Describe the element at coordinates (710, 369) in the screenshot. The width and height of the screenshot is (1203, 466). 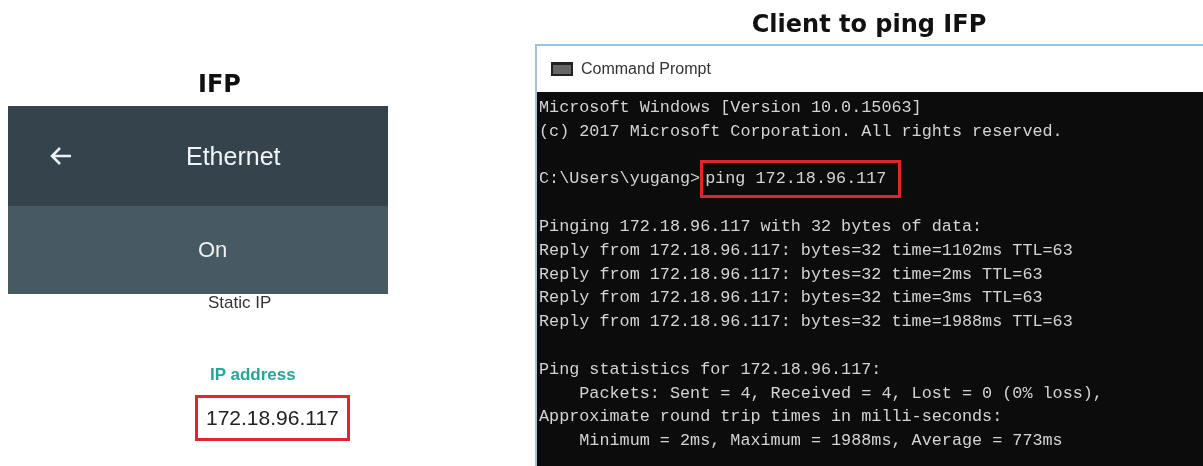
I see `console-line: Ping statistics for 172.18.96.117:` at that location.